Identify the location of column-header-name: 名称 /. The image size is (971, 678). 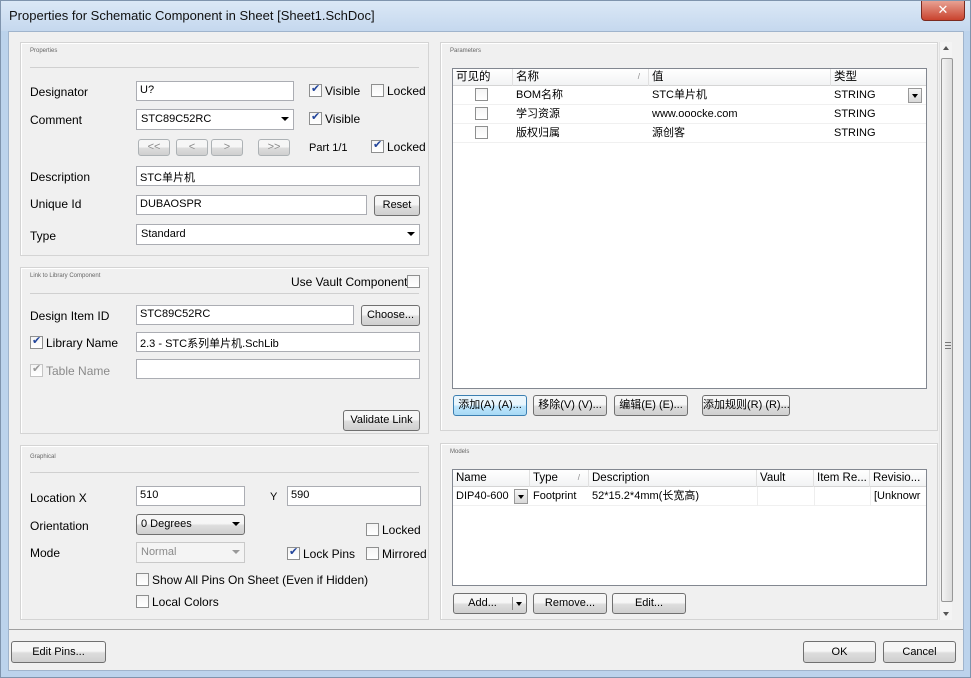
(581, 77).